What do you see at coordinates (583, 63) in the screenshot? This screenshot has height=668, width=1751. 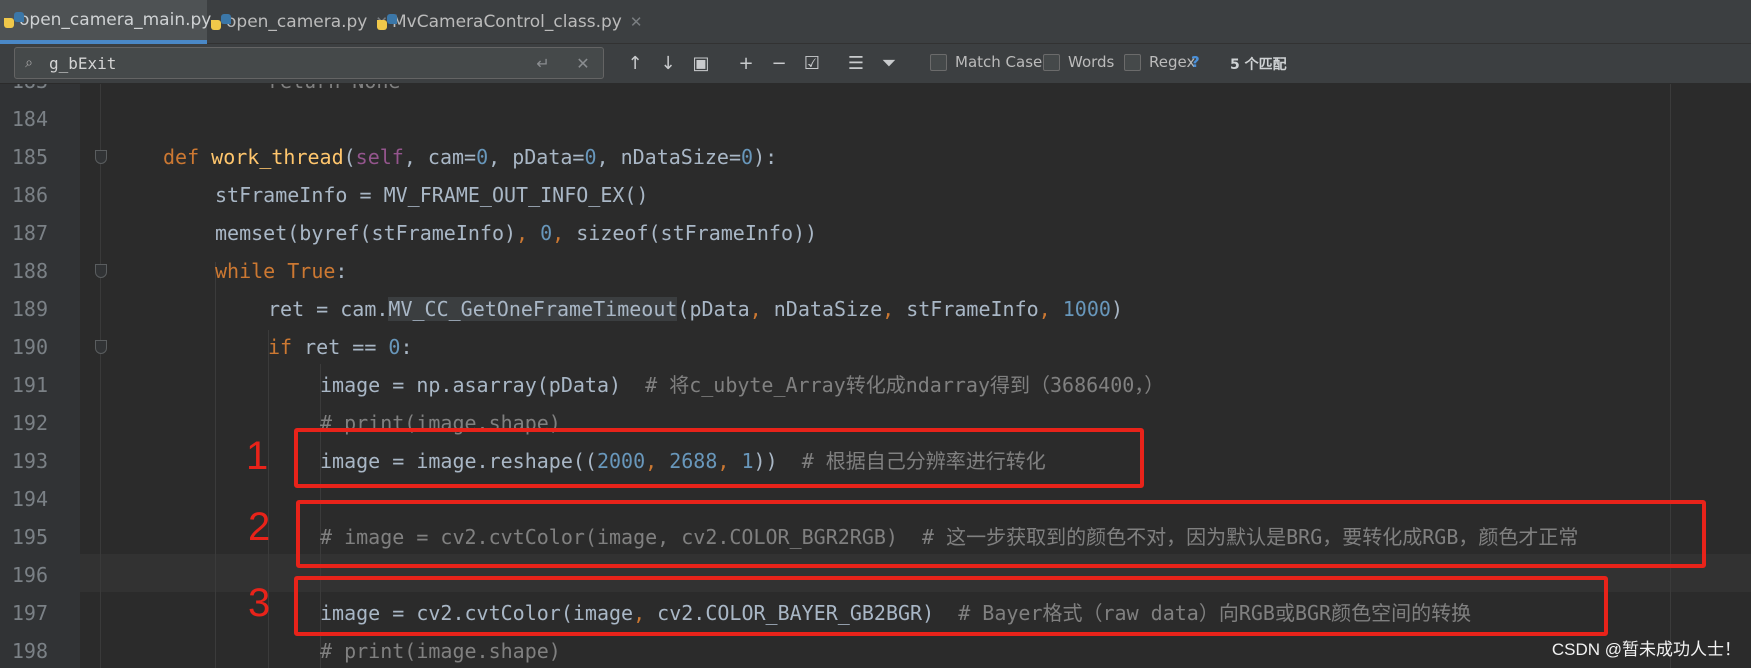 I see `clear-search-icon: ✕` at bounding box center [583, 63].